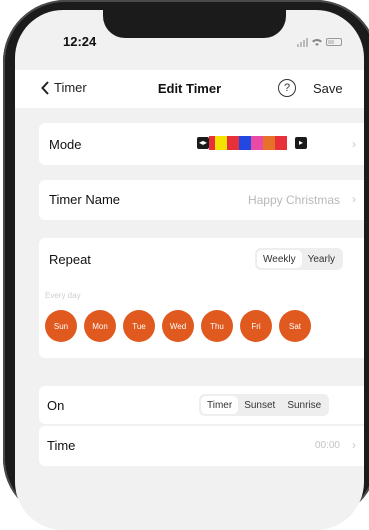  I want to click on on-segmented-control: Timer Sunset Sunrise, so click(264, 405).